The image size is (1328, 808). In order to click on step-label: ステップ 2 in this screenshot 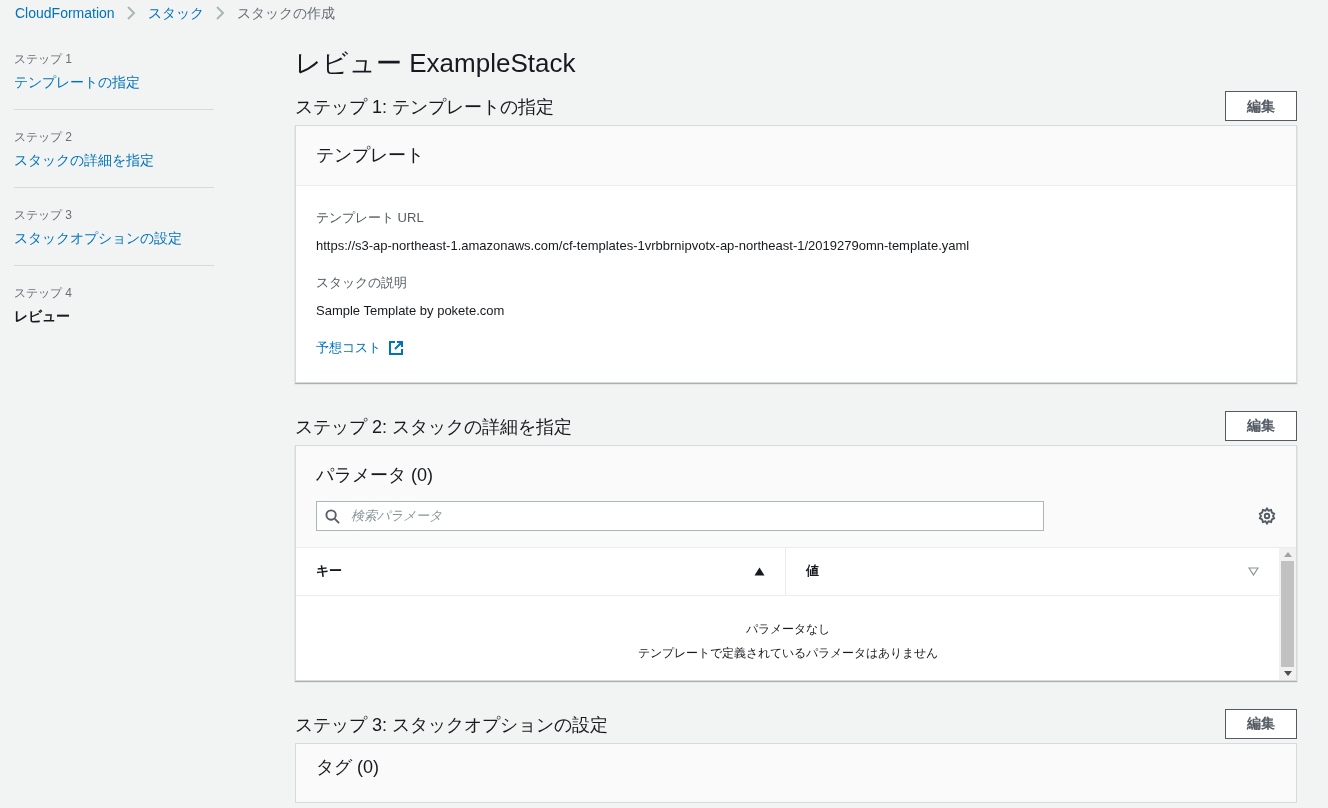, I will do `click(43, 137)`.